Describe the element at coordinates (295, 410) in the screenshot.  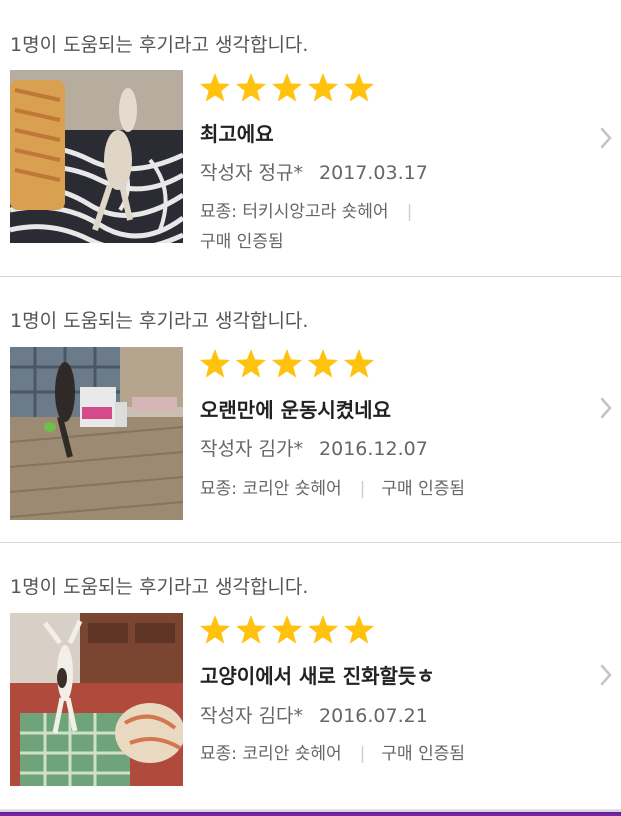
I see `review-title: 오랜만에 운동시켰네요` at that location.